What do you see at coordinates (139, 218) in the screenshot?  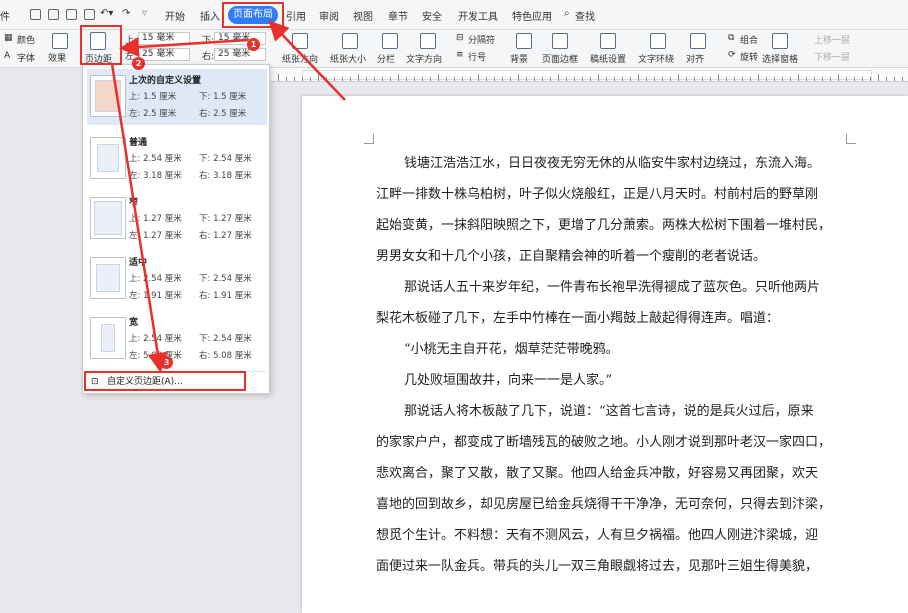 I see `arrow-to-custom-margin` at bounding box center [139, 218].